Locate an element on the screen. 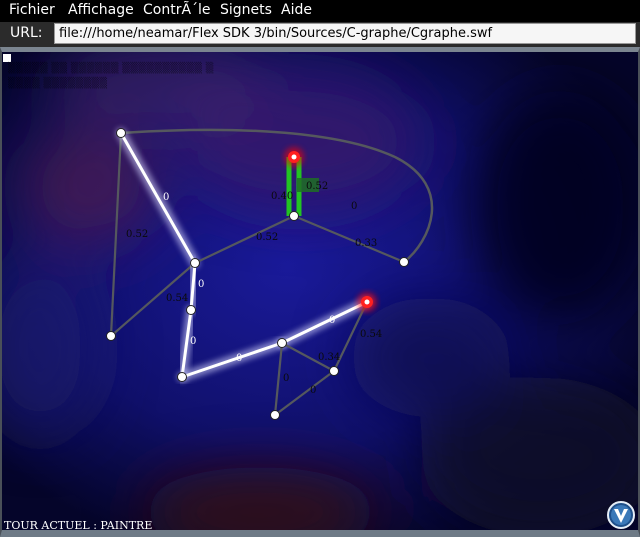 This screenshot has width=640, height=537. edge-weight-label: 0.33 is located at coordinates (366, 243).